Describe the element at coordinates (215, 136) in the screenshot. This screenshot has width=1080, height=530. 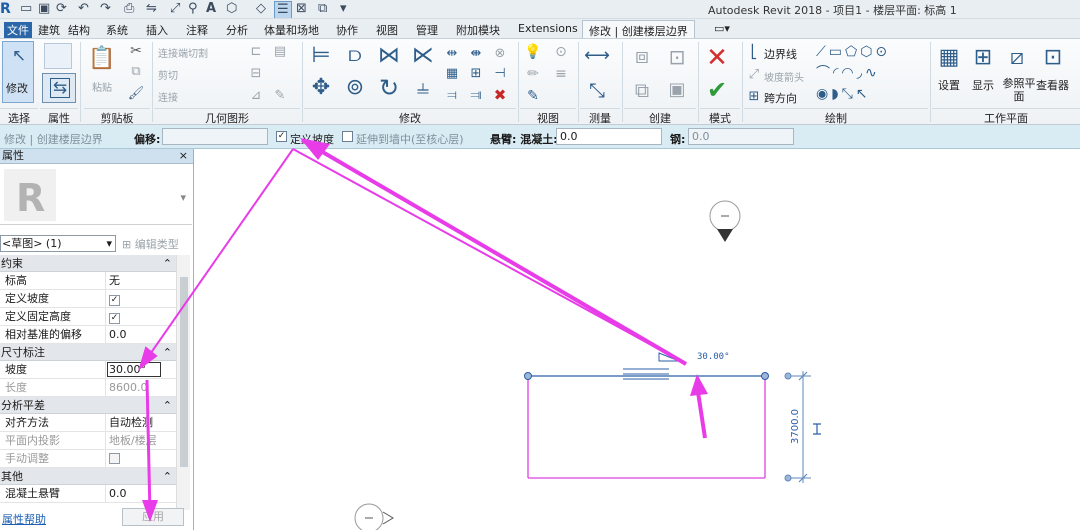
I see `offset-input` at that location.